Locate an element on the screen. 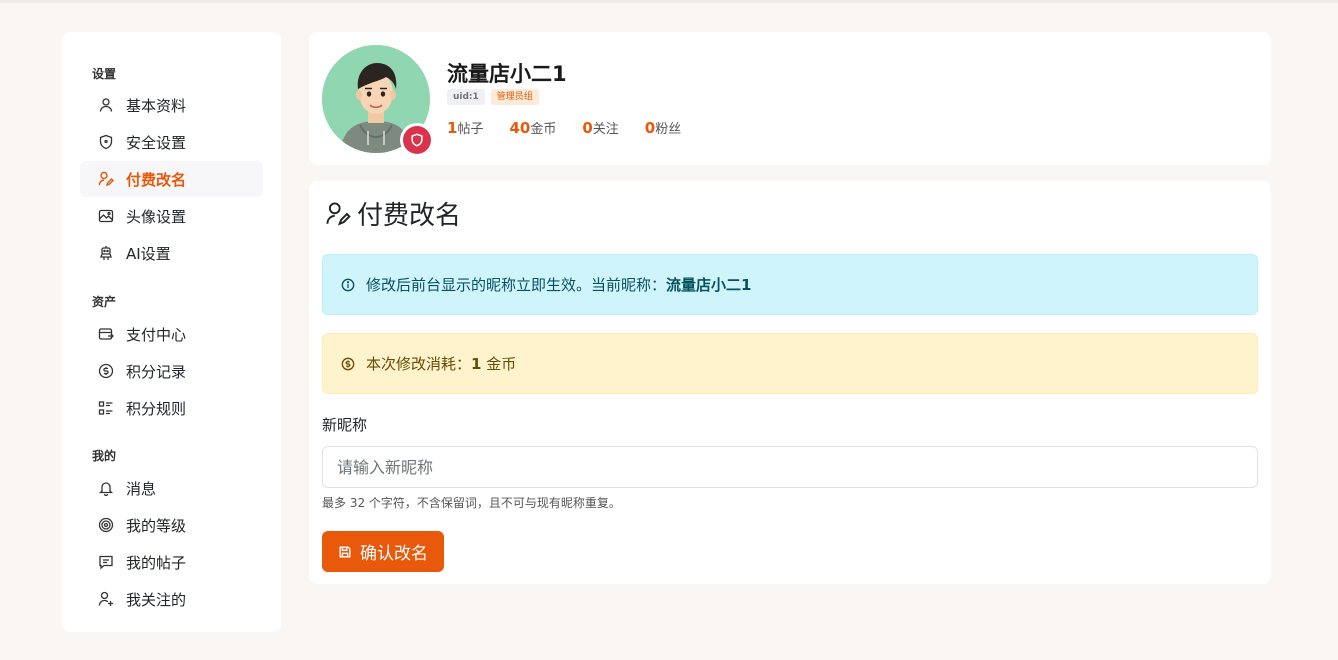 The image size is (1338, 660). profile-tags: uid:1 管理员组 is located at coordinates (493, 97).